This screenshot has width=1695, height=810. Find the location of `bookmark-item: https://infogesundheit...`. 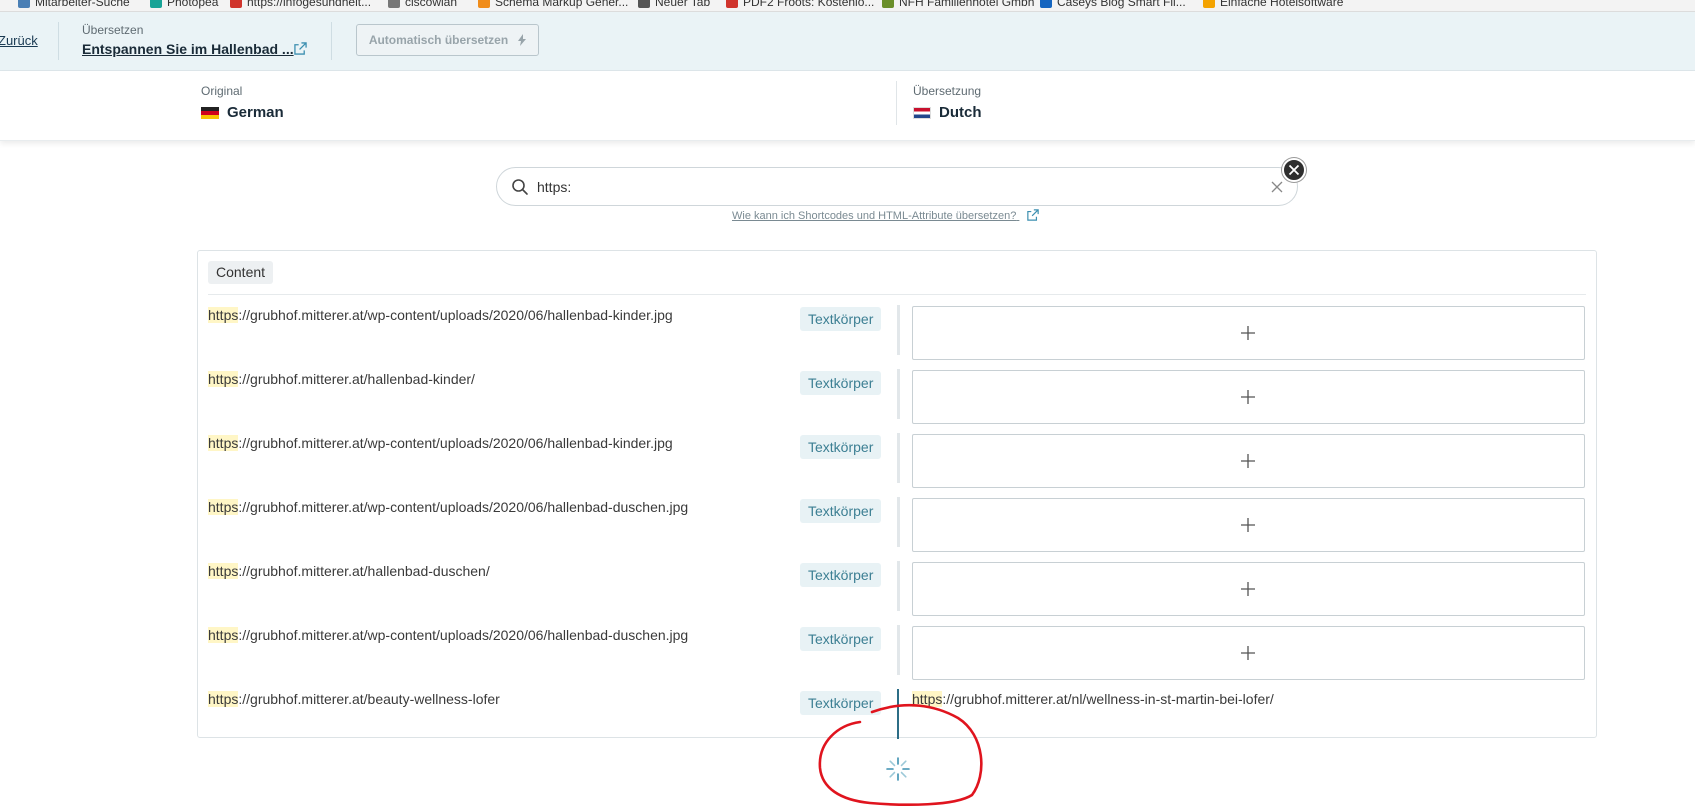

bookmark-item: https://infogesundheit... is located at coordinates (300, 4).